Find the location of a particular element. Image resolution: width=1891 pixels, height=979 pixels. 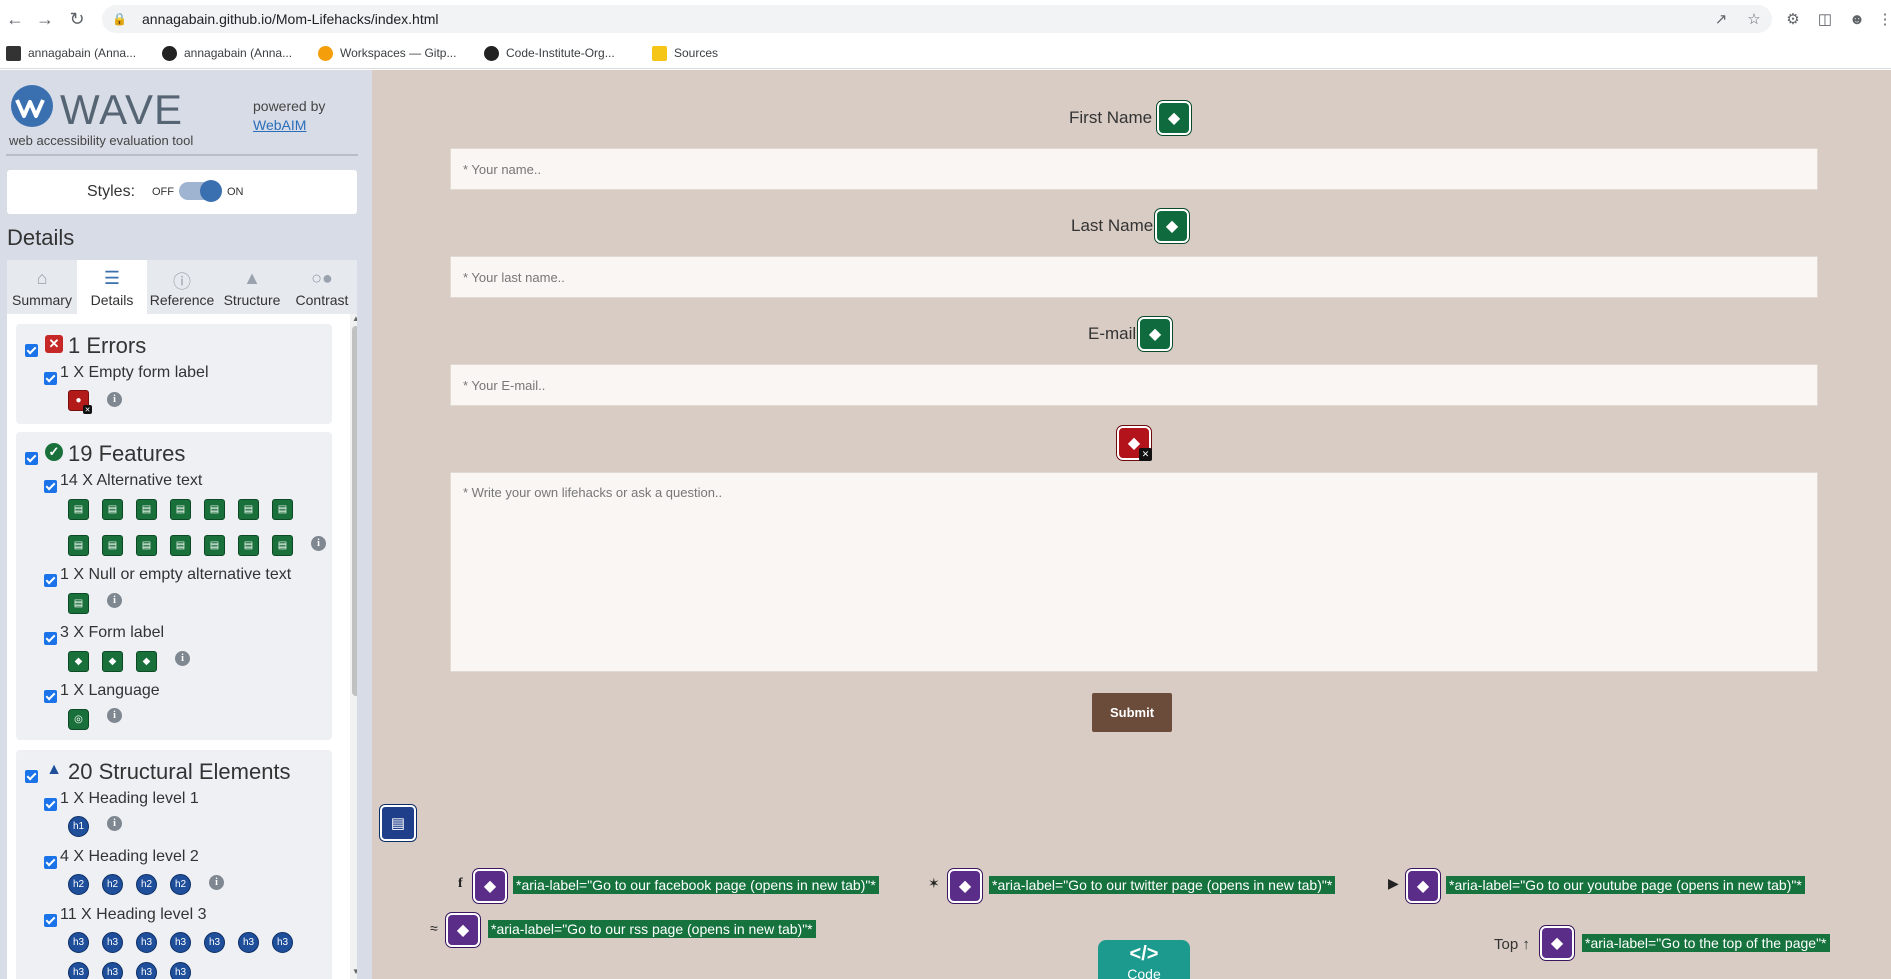

image-alt-icon: ▤ is located at coordinates (398, 823).